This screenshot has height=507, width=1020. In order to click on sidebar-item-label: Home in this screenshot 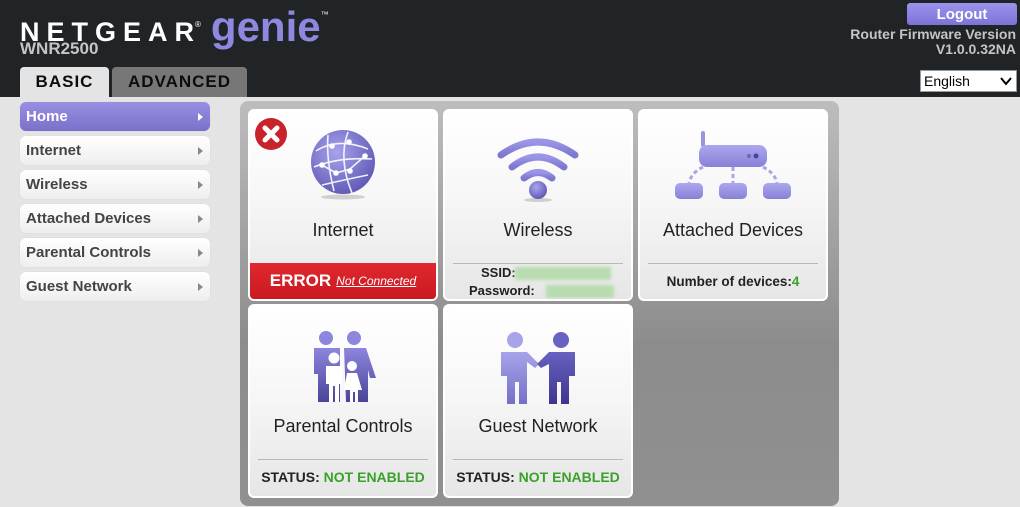, I will do `click(47, 116)`.